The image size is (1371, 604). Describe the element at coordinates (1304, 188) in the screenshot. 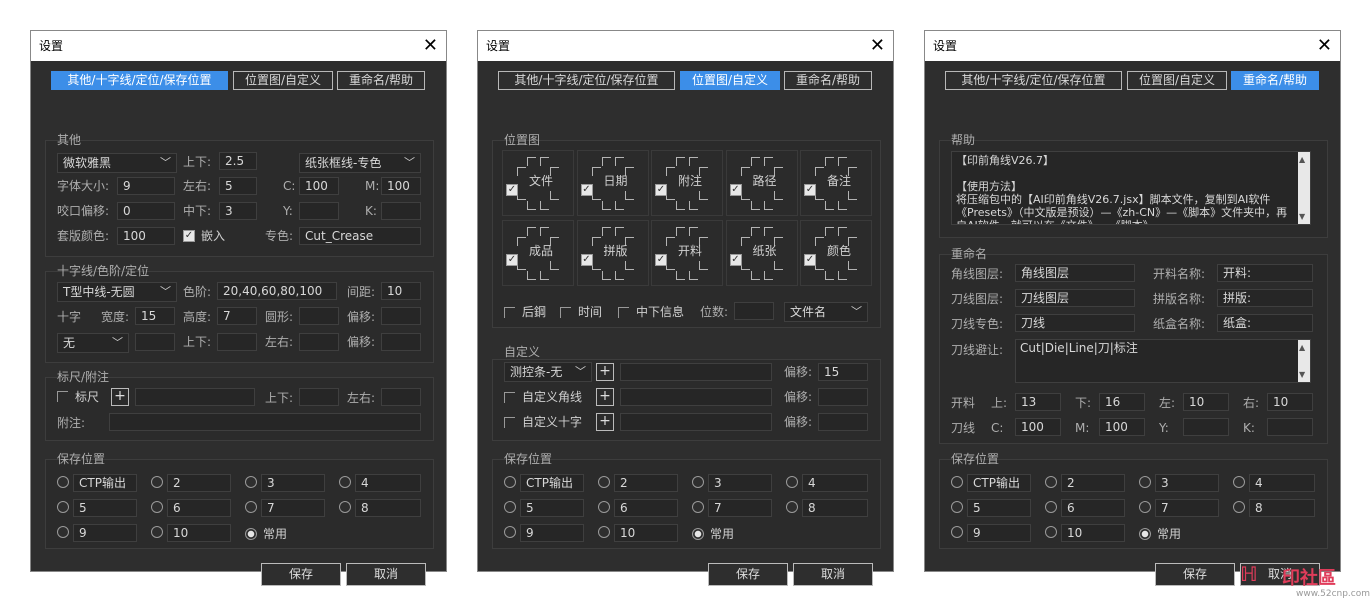

I see `help-scrollbar: ▲ ▼` at that location.